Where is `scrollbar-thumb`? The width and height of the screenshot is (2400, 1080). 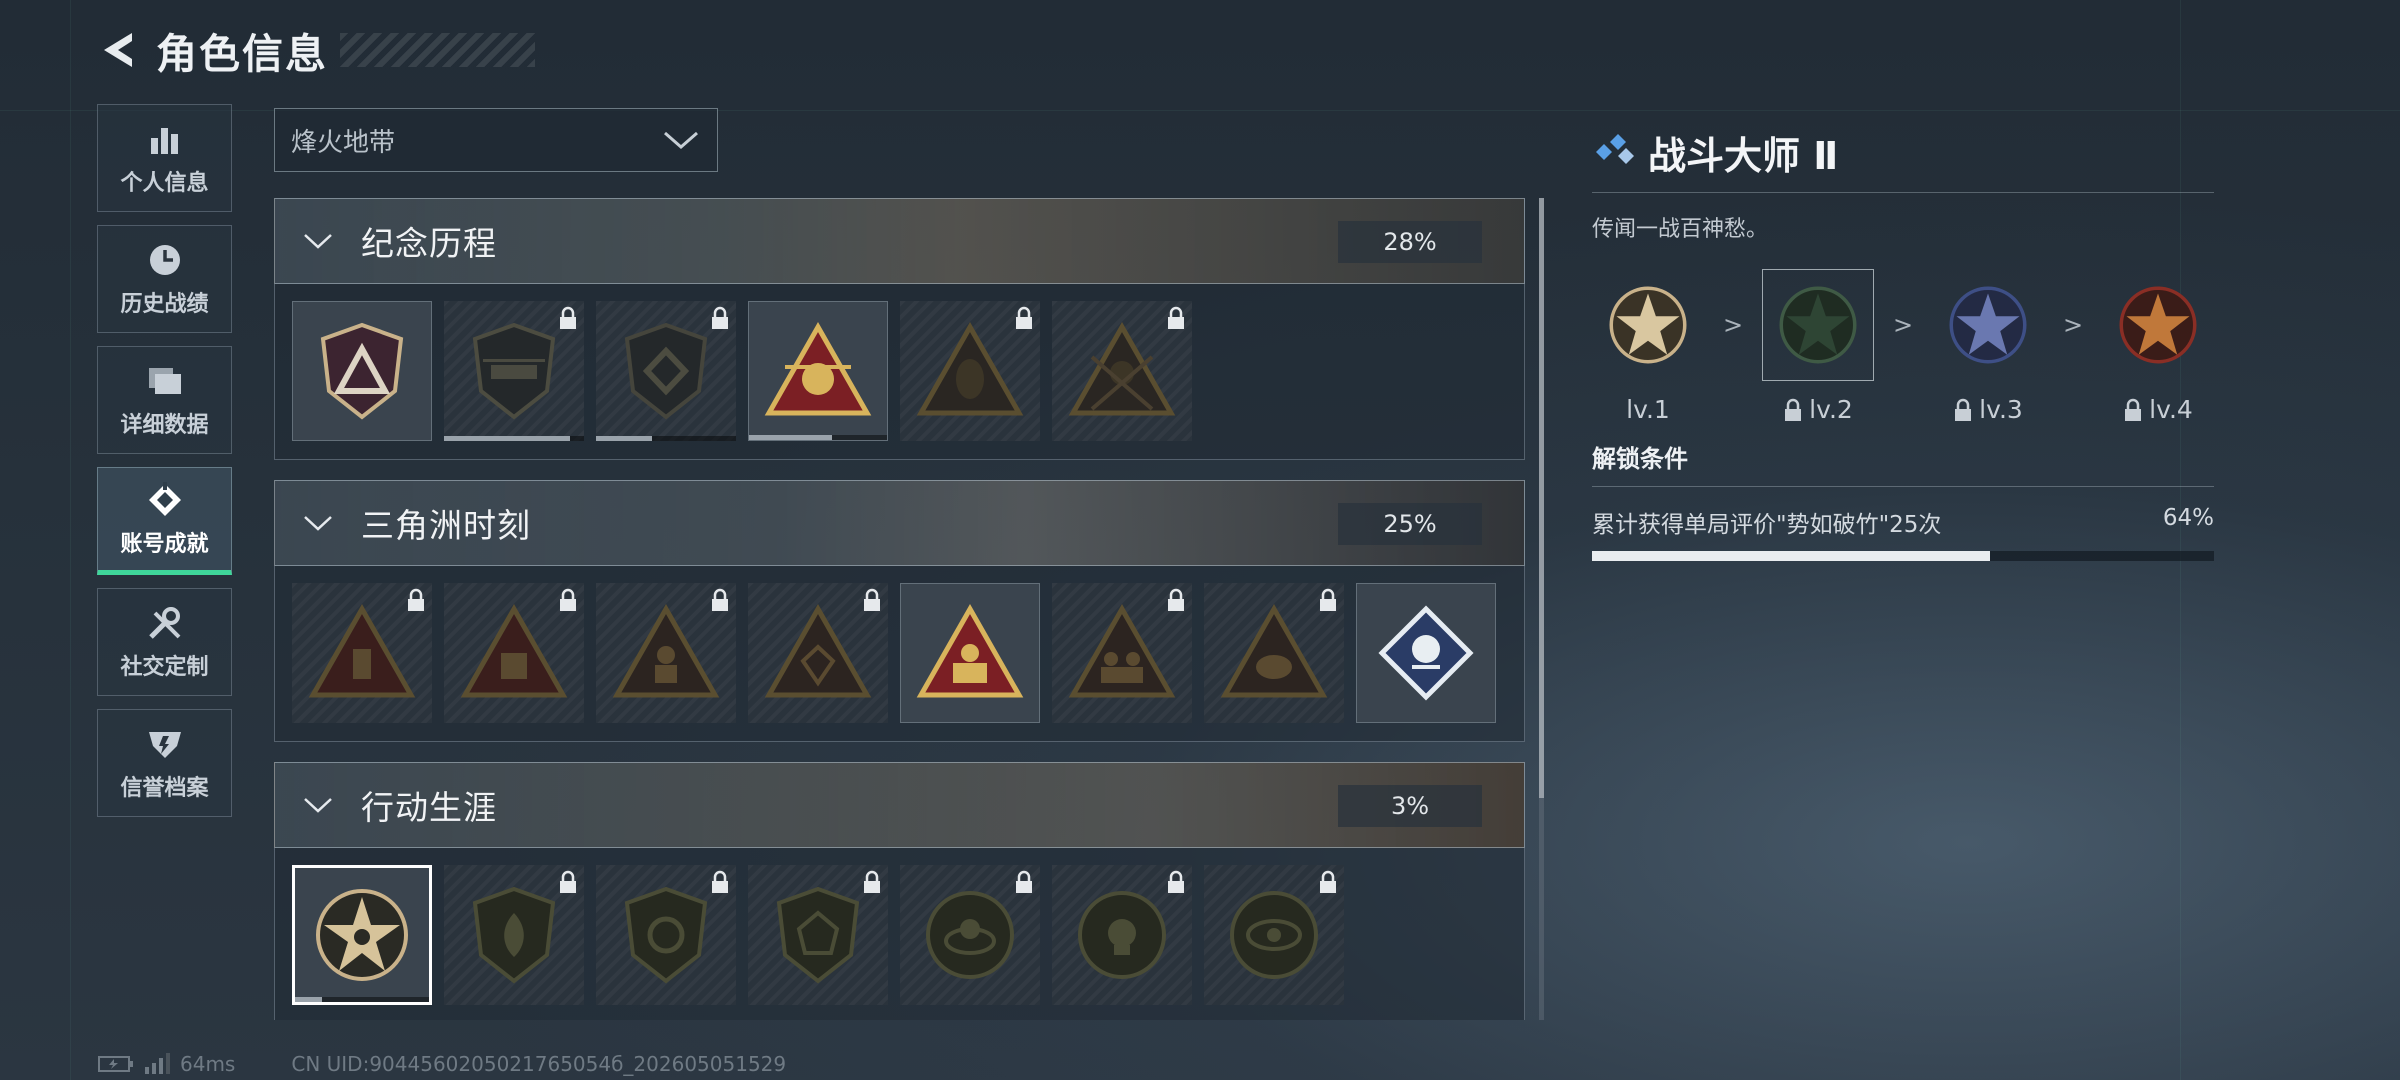 scrollbar-thumb is located at coordinates (1541, 498).